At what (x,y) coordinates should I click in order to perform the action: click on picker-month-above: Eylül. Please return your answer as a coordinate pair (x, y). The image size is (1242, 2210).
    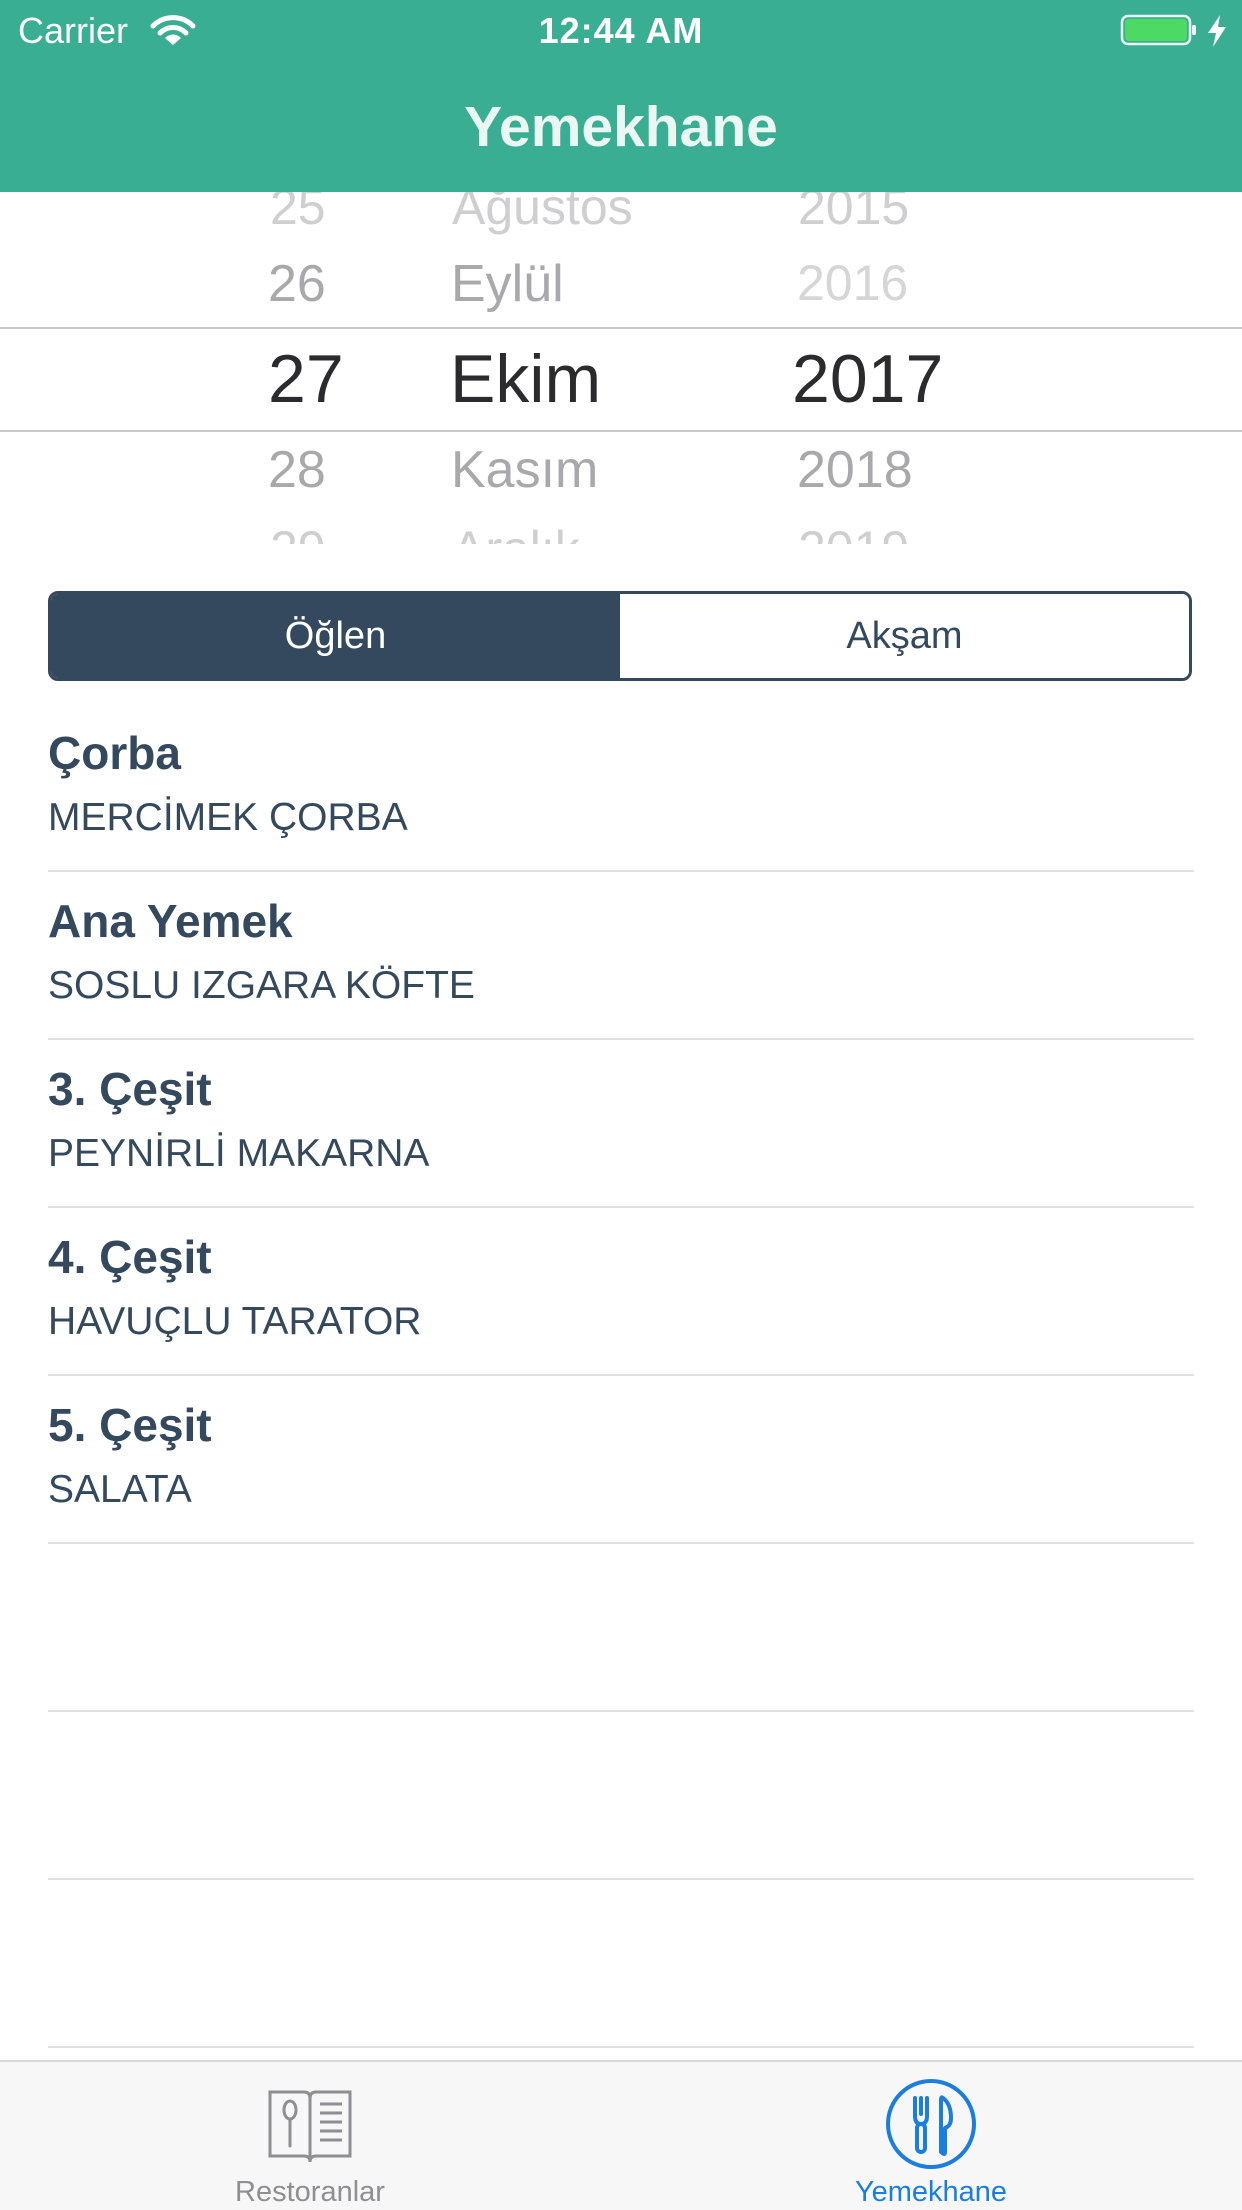
    Looking at the image, I should click on (507, 284).